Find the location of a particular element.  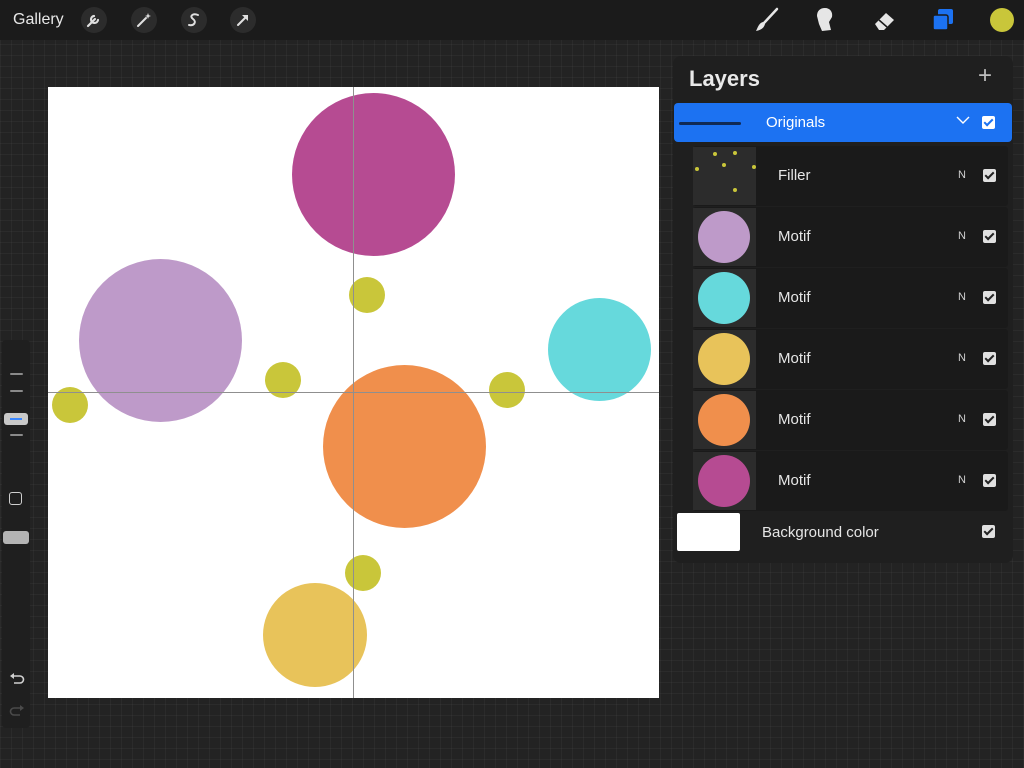

magic-wand-icon is located at coordinates (144, 20).